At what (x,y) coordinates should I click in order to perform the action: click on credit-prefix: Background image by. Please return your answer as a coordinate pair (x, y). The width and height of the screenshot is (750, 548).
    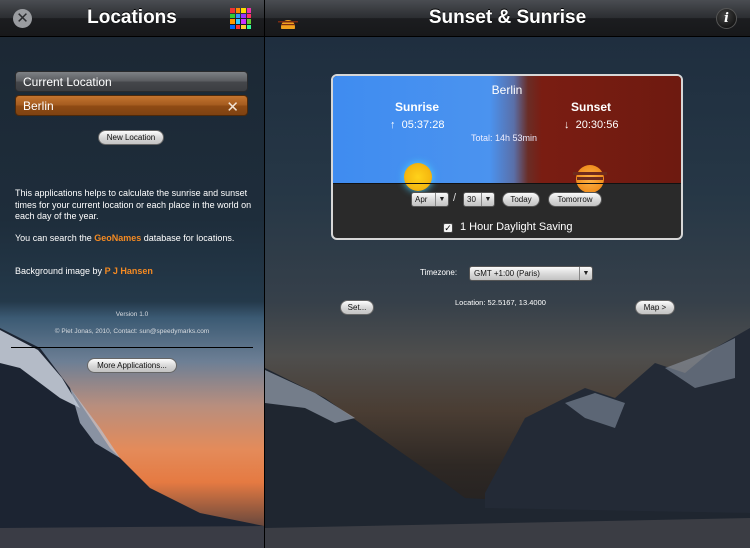
    Looking at the image, I should click on (60, 271).